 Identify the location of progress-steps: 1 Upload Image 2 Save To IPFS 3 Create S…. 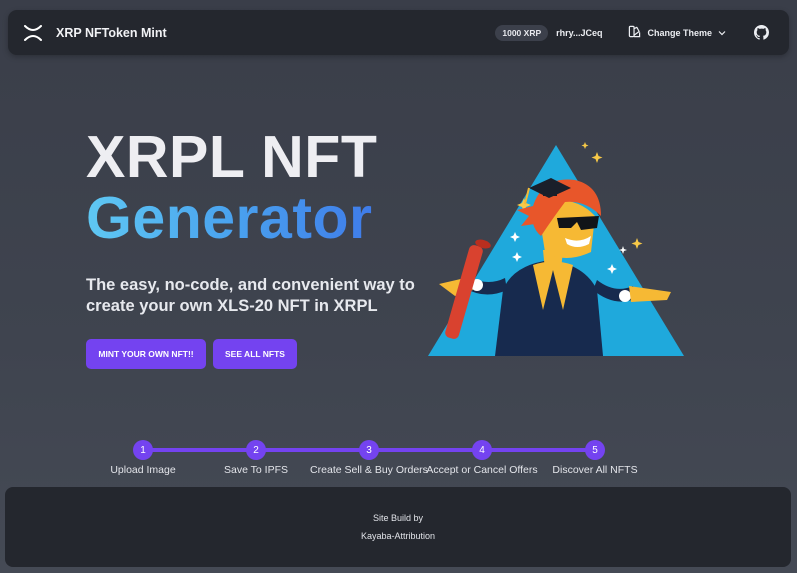
(375, 458).